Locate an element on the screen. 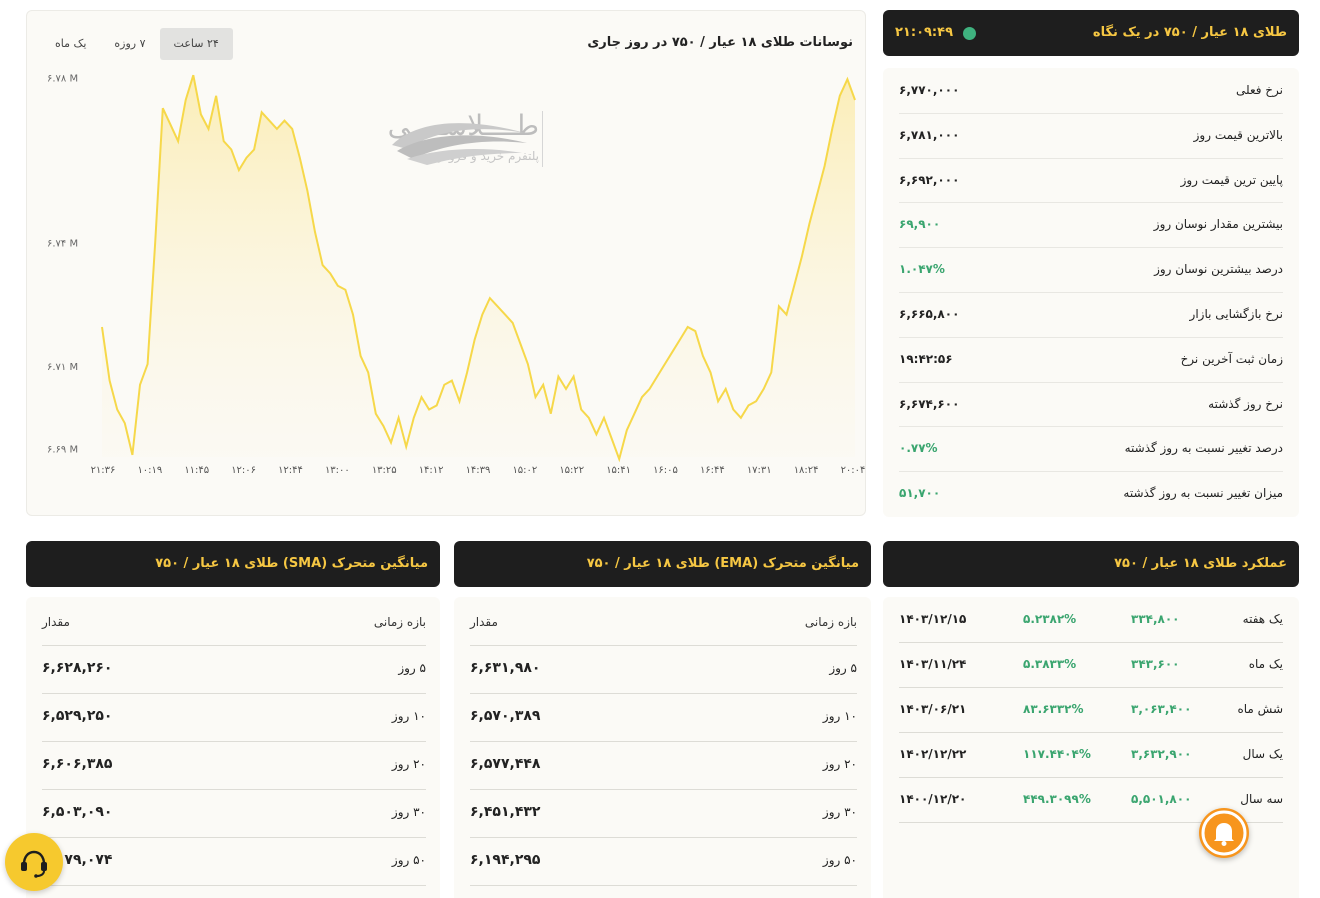  ema-row: ۱۰ روز ۶,۵۷۰,۳۸۹ is located at coordinates (663, 717).